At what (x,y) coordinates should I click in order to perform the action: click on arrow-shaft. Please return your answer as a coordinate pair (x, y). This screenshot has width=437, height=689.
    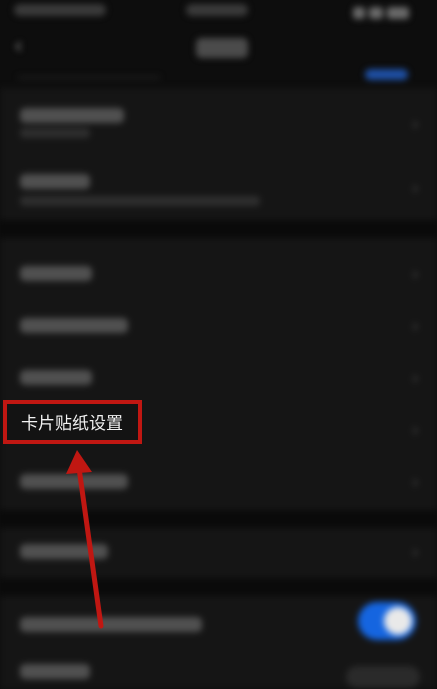
    Looking at the image, I should click on (90, 547).